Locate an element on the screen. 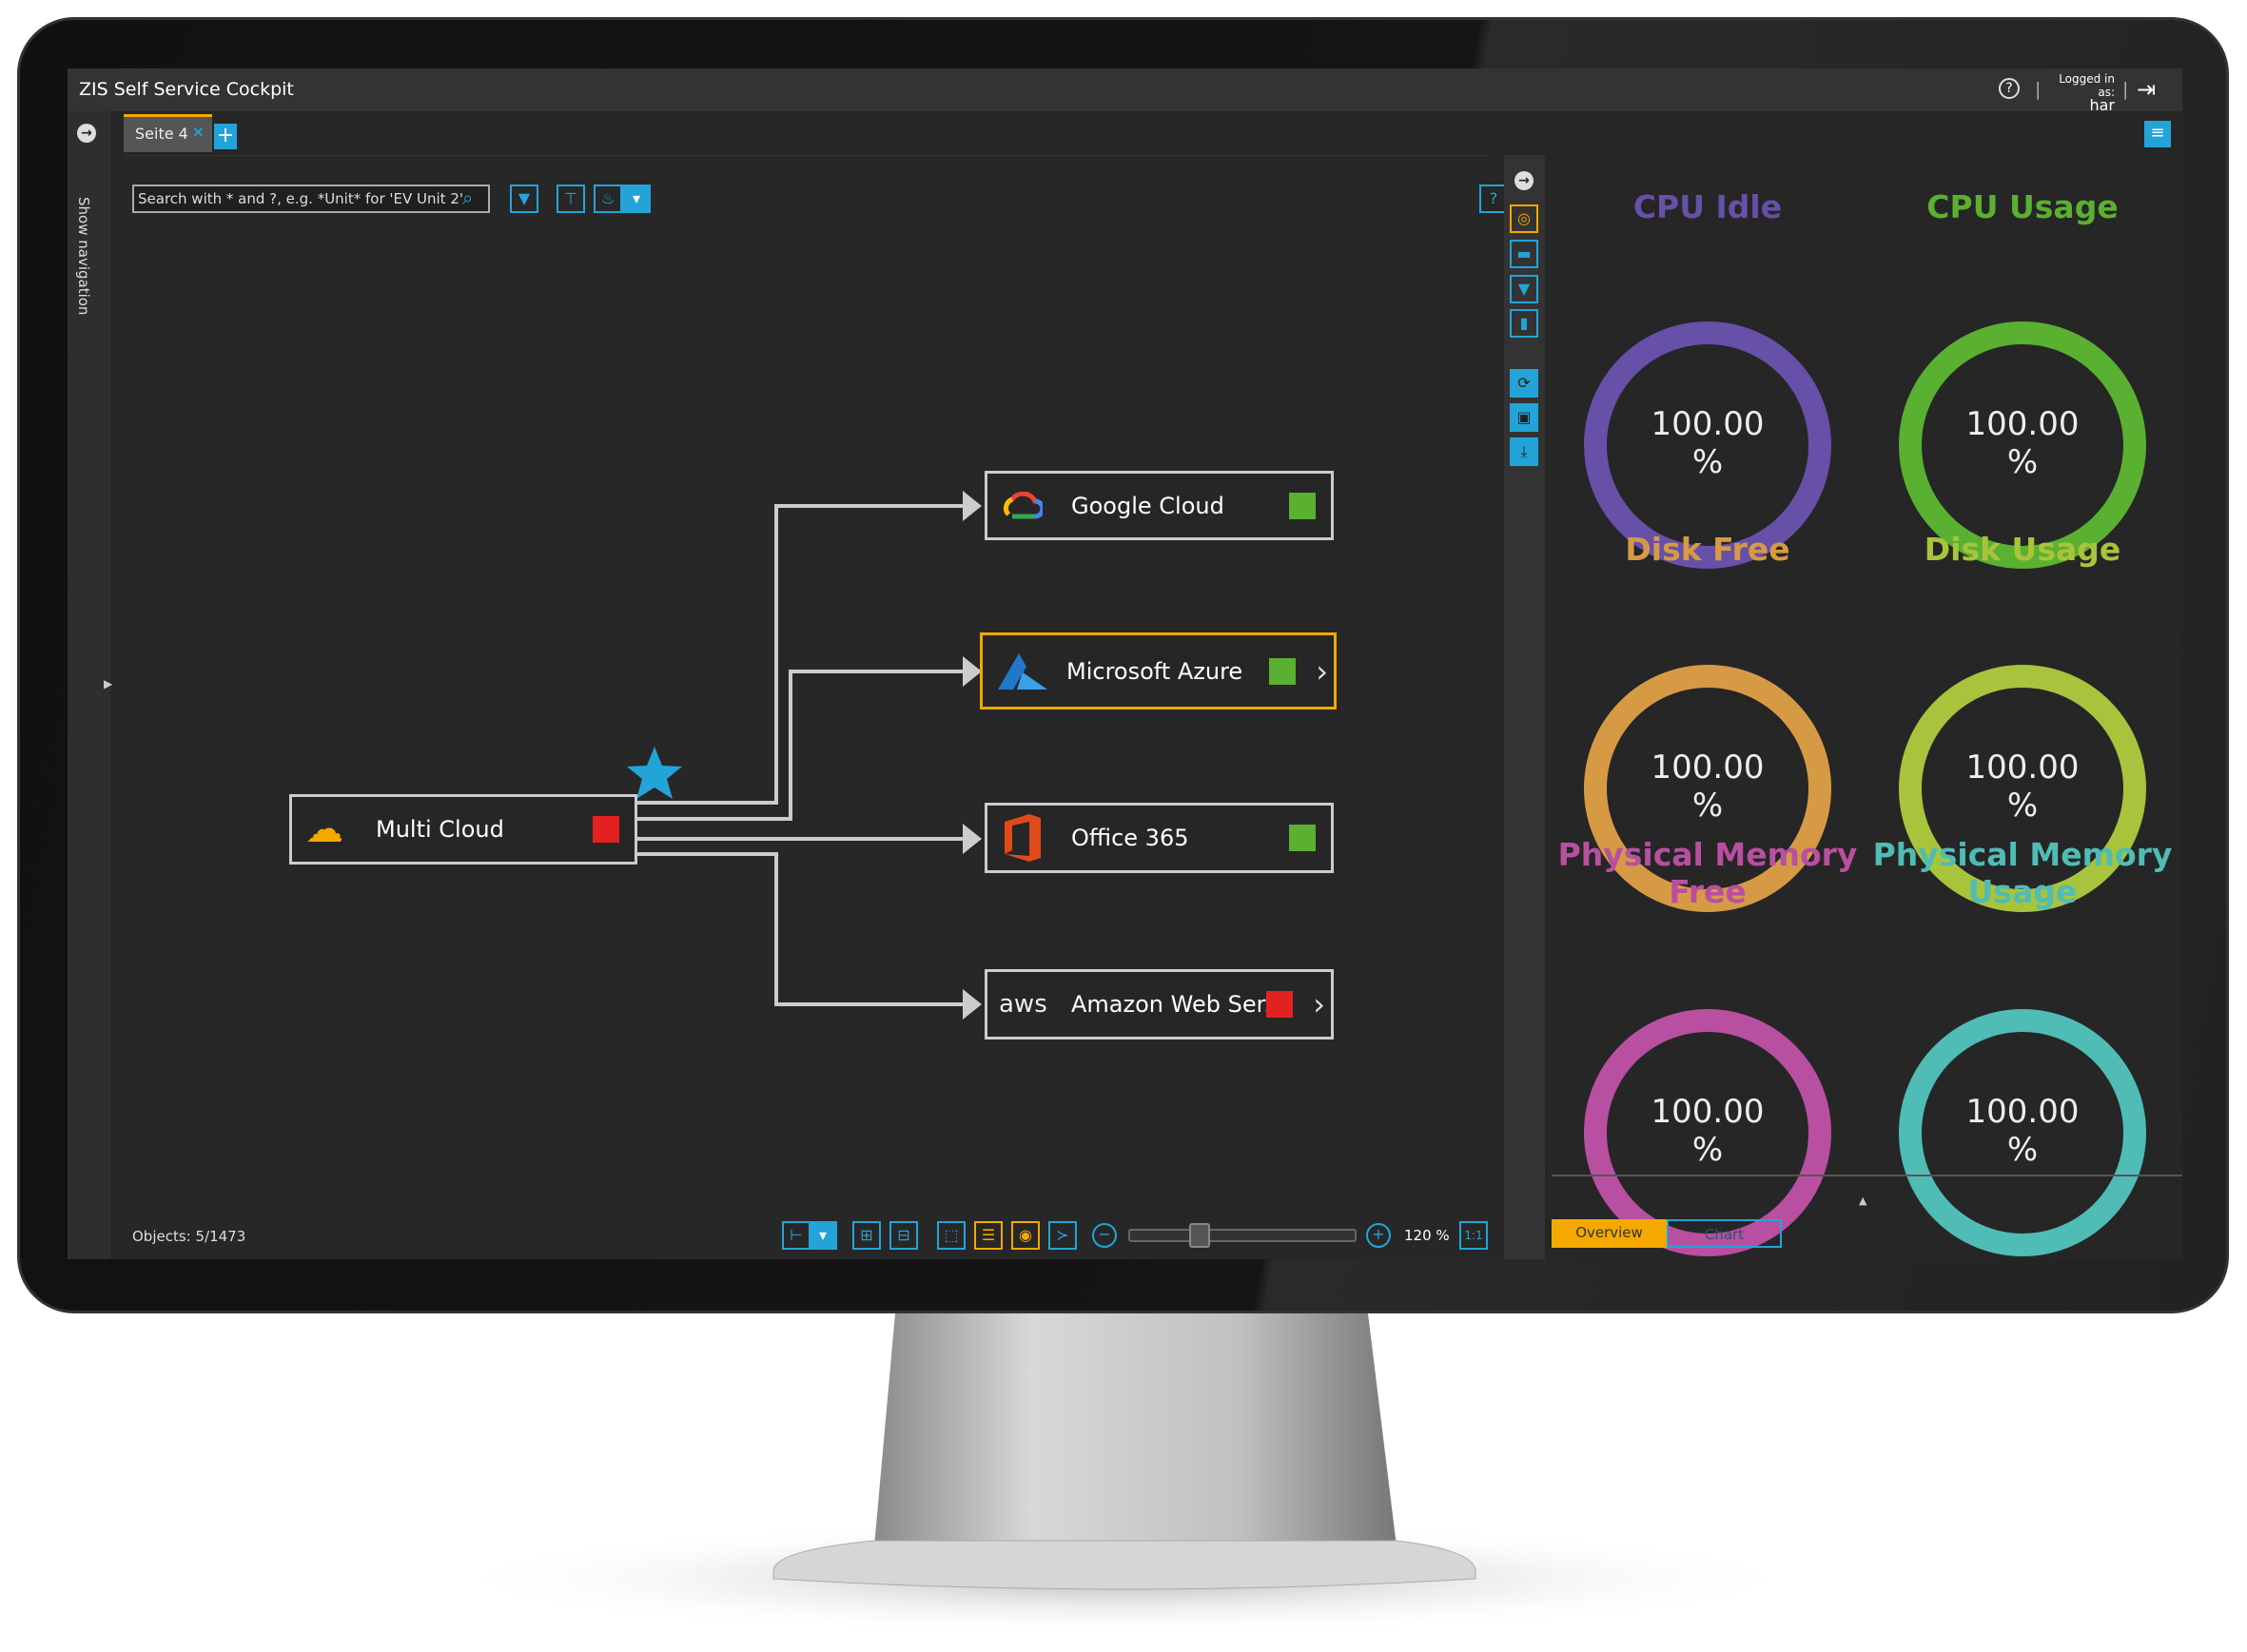 This screenshot has width=2247, height=1652. tab-label: Seite 4 is located at coordinates (162, 134).